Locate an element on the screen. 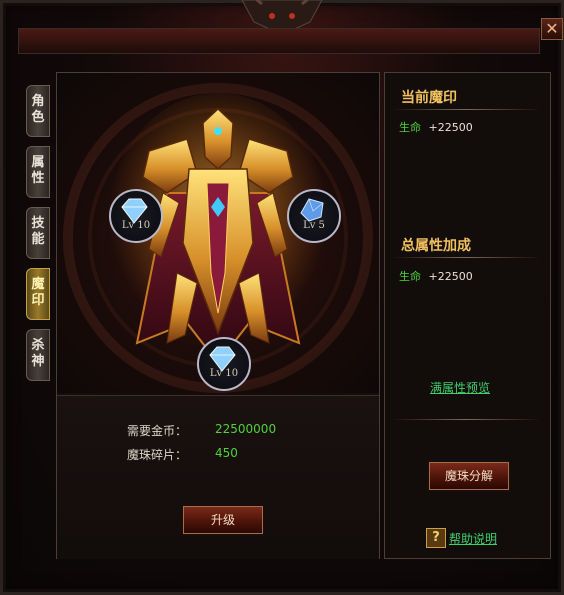 The image size is (564, 595). fragment-cost-label: 魔珠碎片： is located at coordinates (157, 455).